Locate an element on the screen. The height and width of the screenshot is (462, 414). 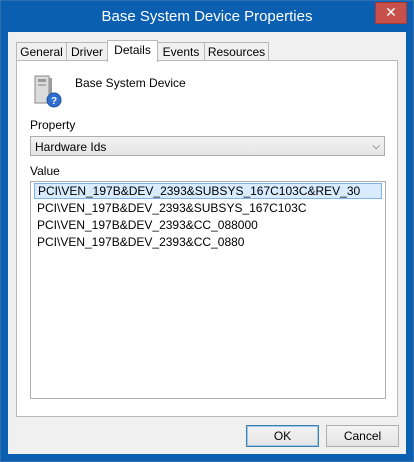
tab-resources: Resources is located at coordinates (236, 51).